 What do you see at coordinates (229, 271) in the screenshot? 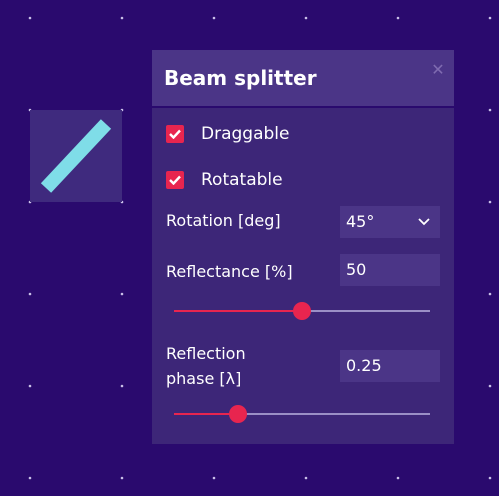
I see `reflectance-label: Reflectance [%]` at bounding box center [229, 271].